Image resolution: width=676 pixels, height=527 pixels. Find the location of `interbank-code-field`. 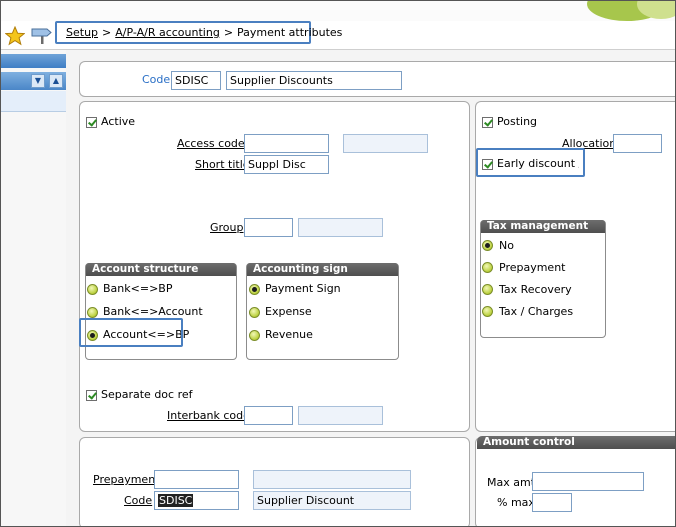

interbank-code-field is located at coordinates (268, 415).